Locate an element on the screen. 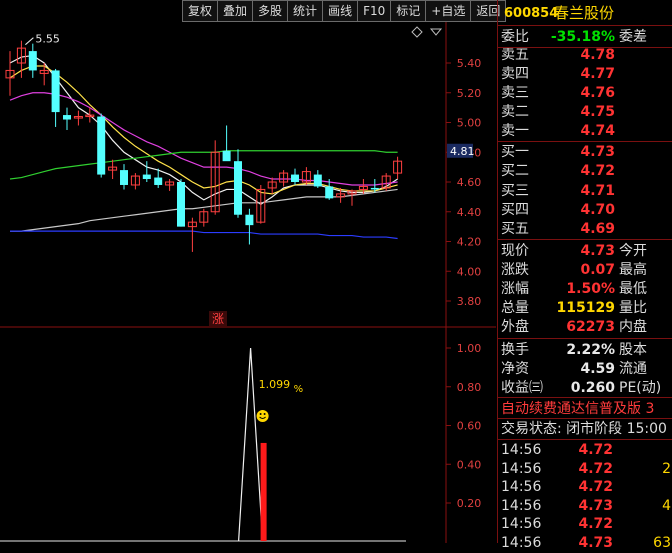 The image size is (672, 553). quote-label: 净资 is located at coordinates (515, 369).